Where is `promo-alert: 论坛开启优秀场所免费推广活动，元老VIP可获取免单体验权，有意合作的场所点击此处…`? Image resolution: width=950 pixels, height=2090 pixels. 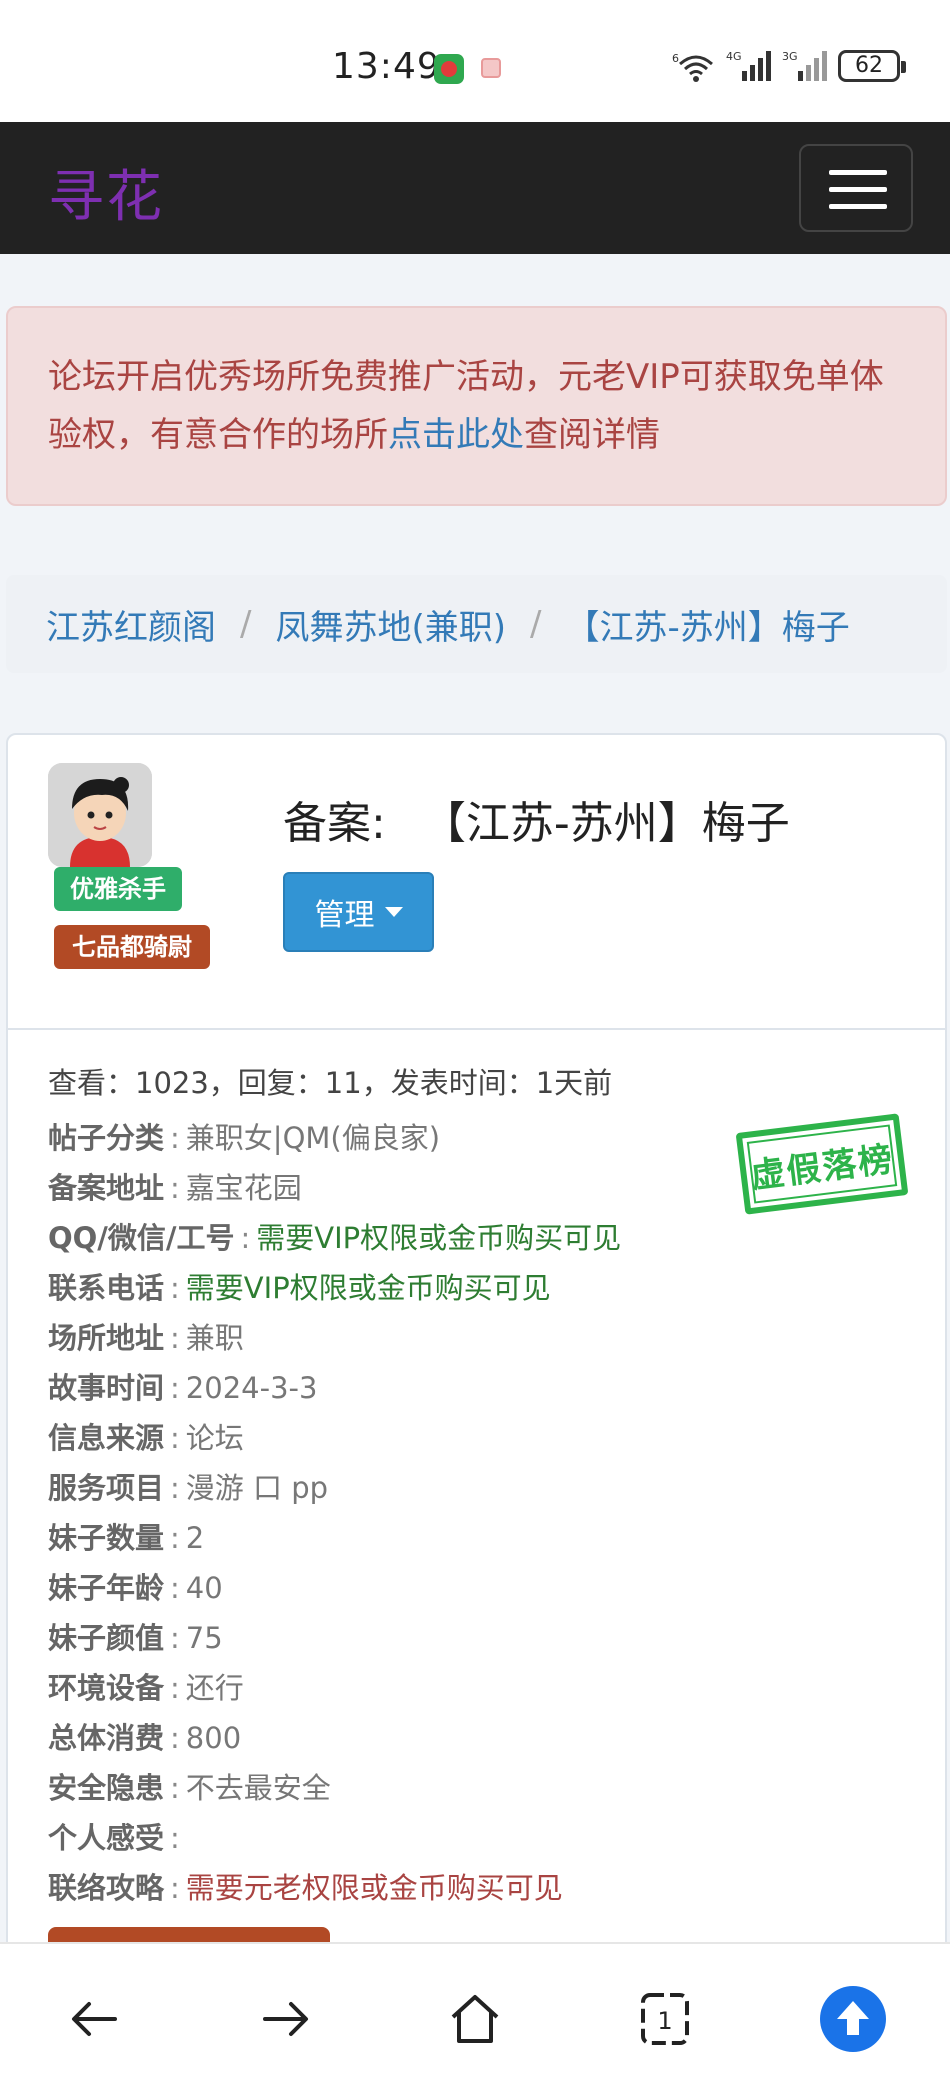
promo-alert: 论坛开启优秀场所免费推广活动，元老VIP可获取免单体验权，有意合作的场所点击此处… is located at coordinates (476, 406).